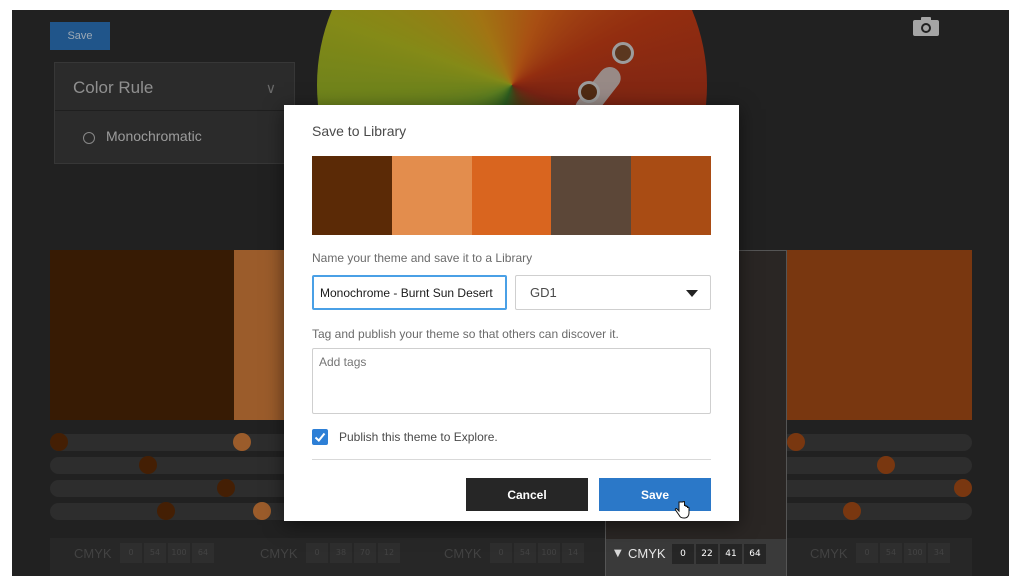 The height and width of the screenshot is (582, 1021). Describe the element at coordinates (755, 554) in the screenshot. I see `cmyk-value: 64` at that location.